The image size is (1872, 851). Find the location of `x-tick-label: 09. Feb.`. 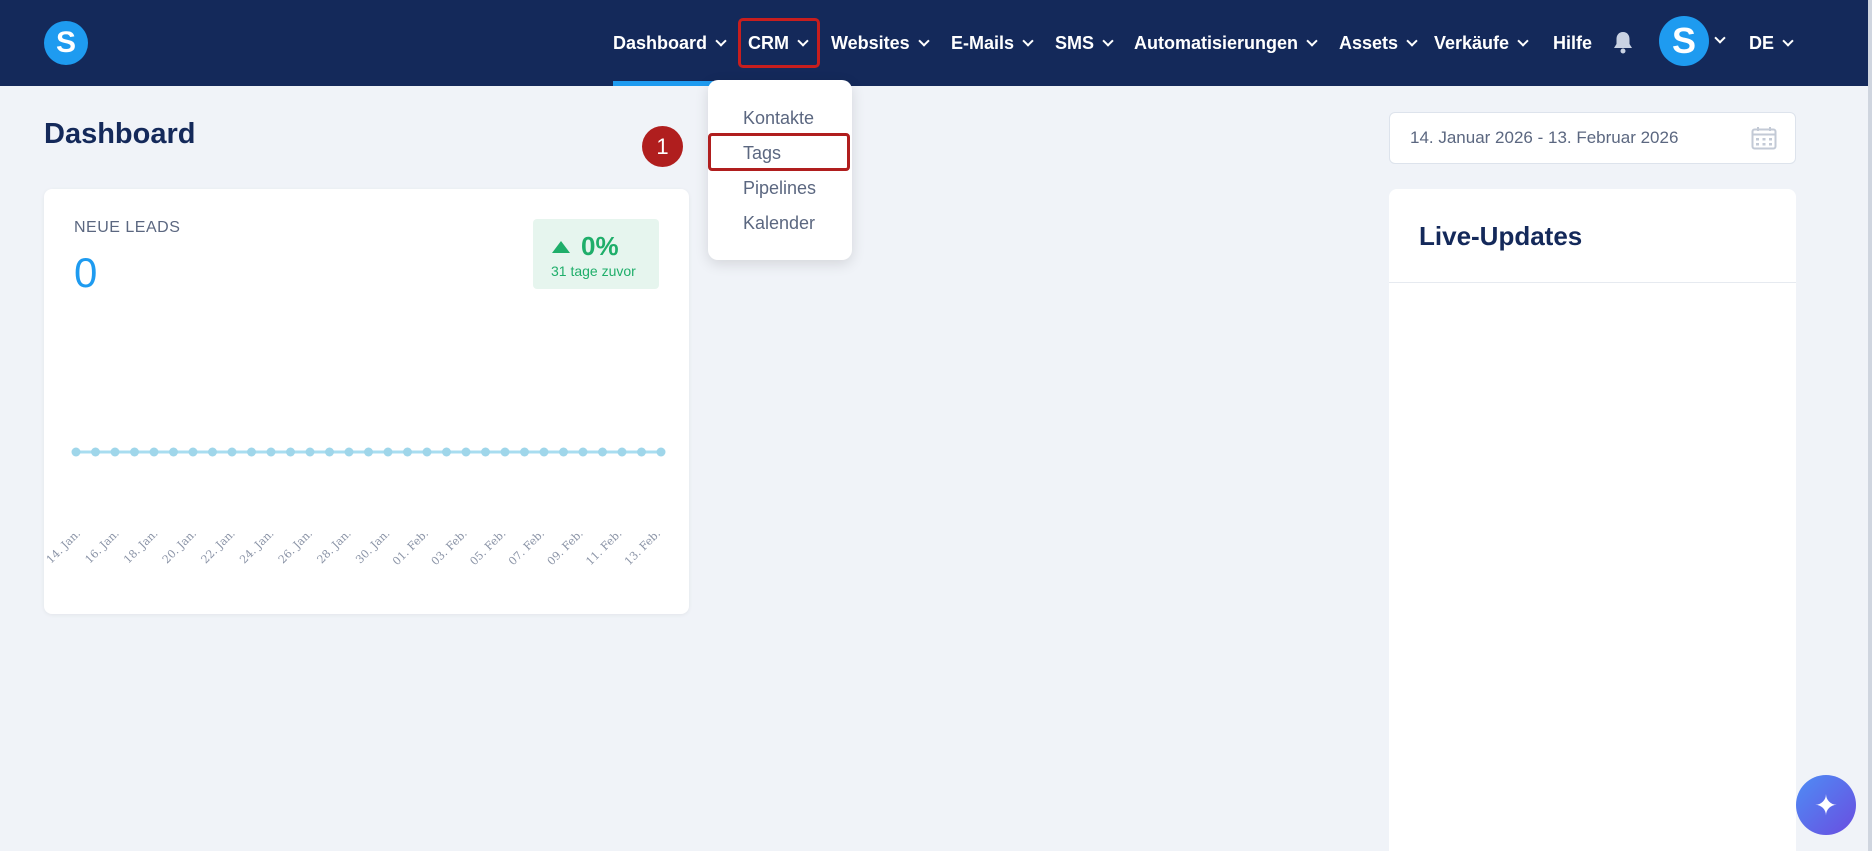

x-tick-label: 09. Feb. is located at coordinates (565, 547).